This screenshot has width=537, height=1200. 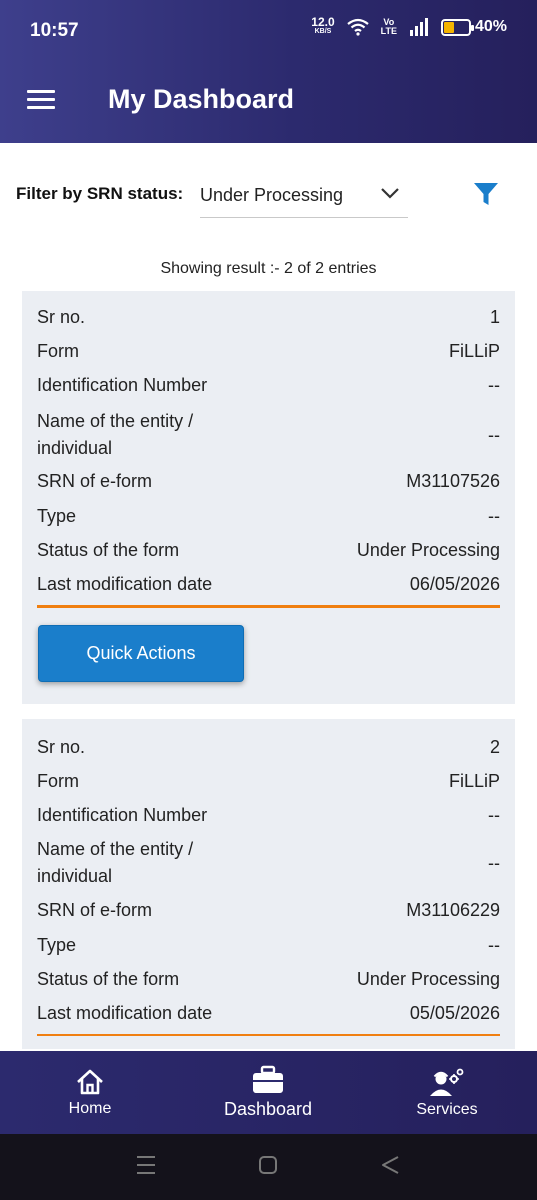 I want to click on volte-bottom: LTE, so click(x=388, y=31).